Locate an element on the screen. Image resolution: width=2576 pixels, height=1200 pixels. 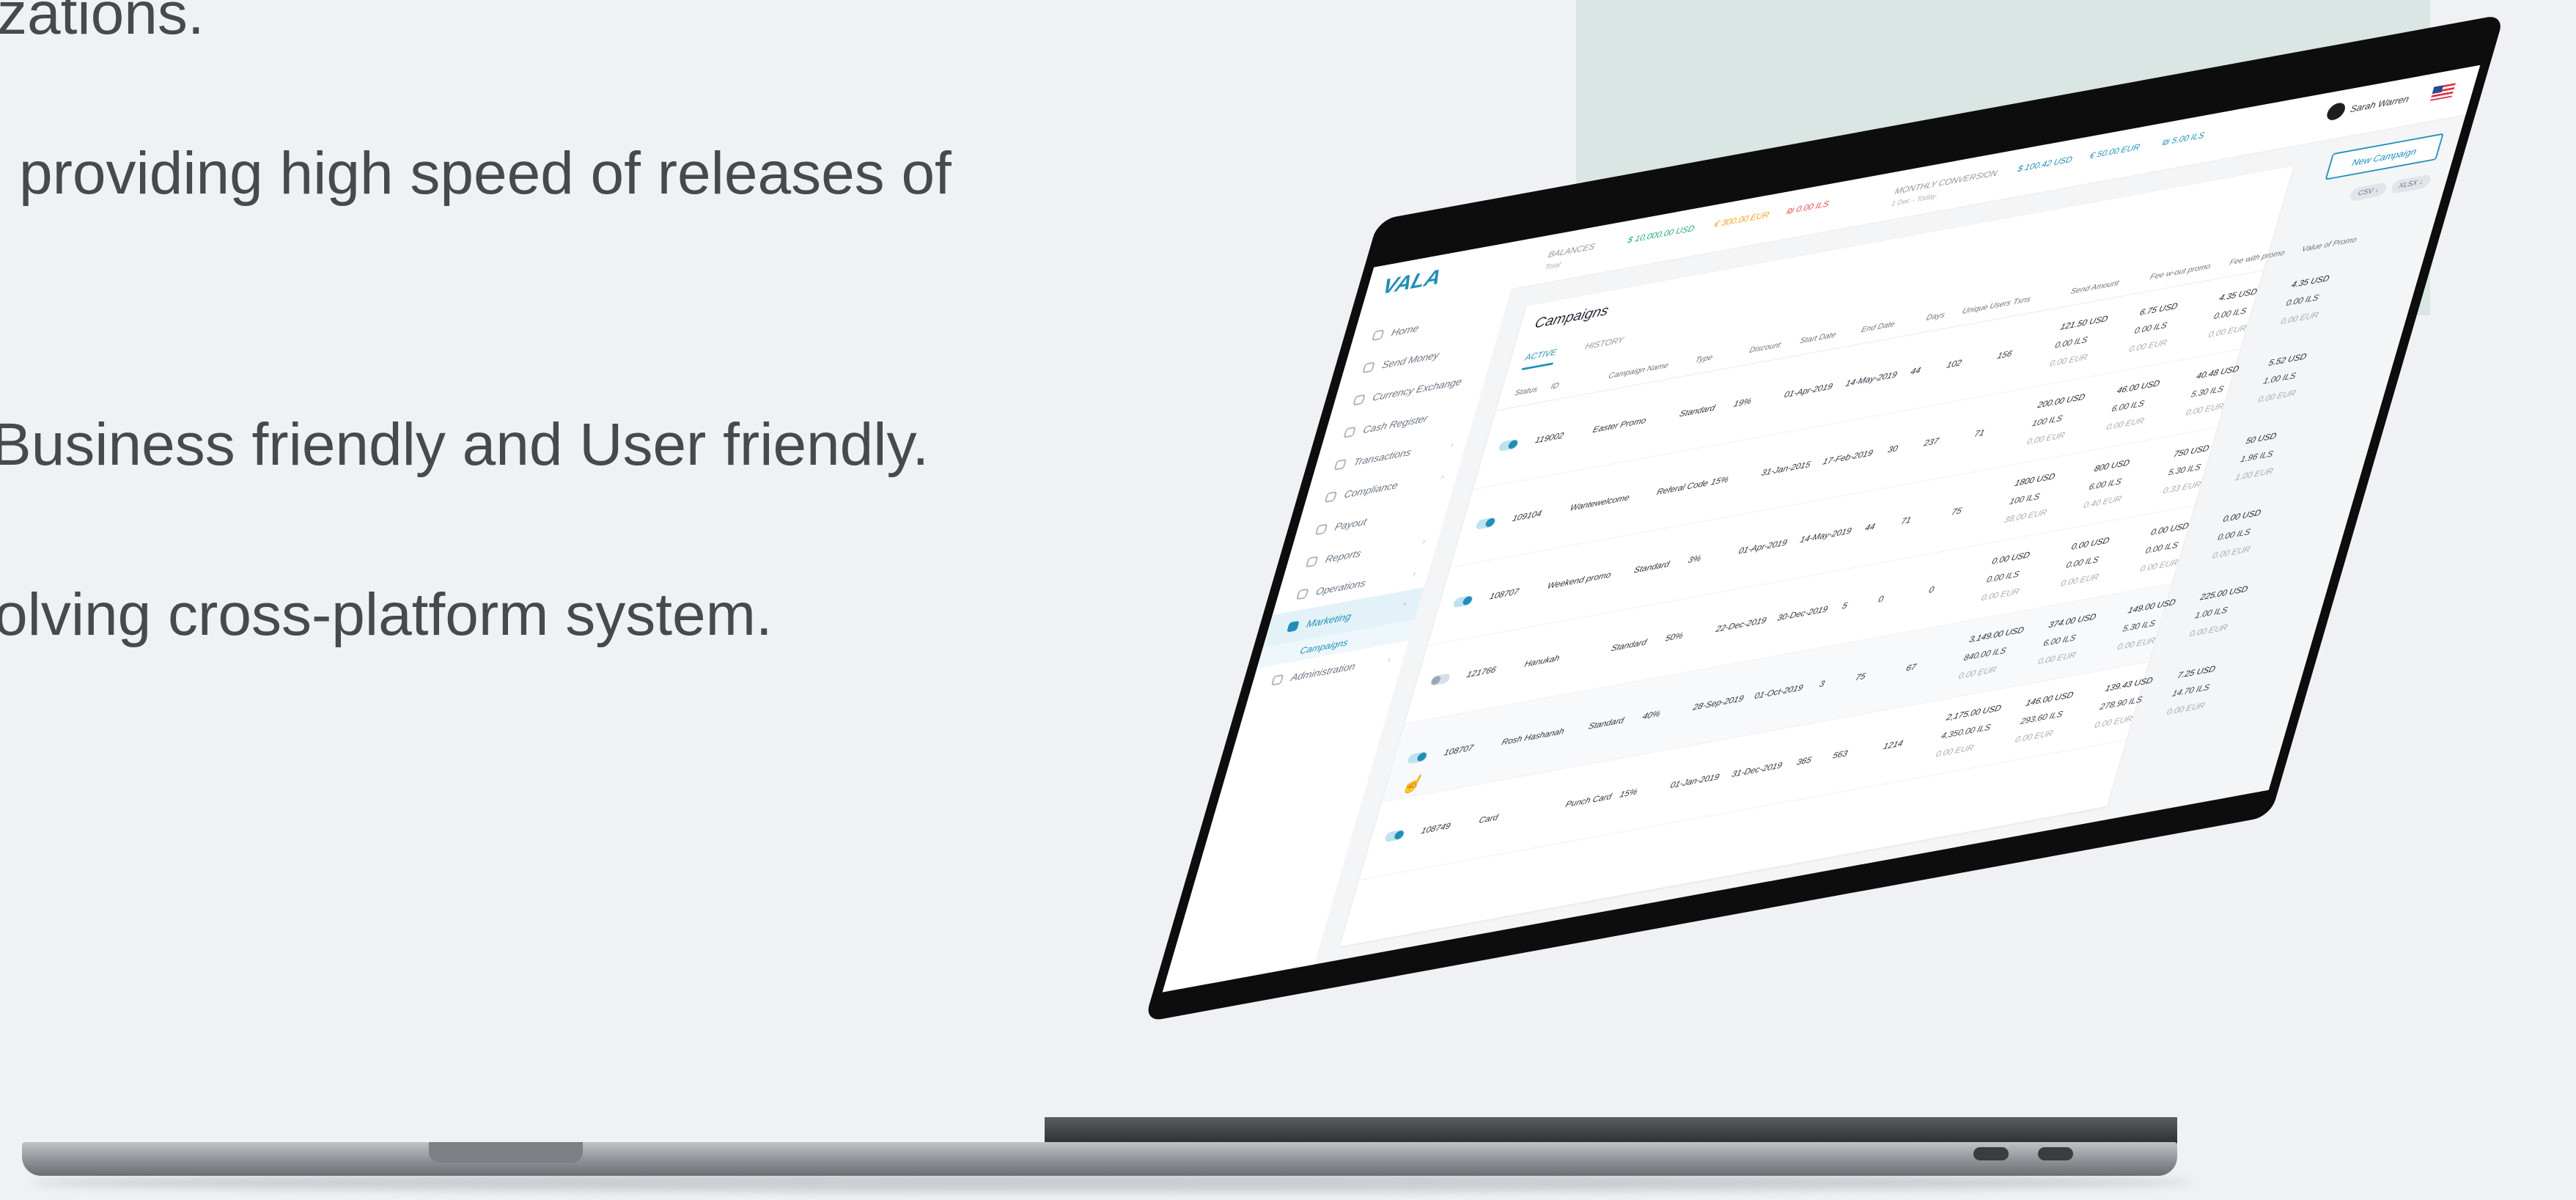
new-campaign-button: New Campaign is located at coordinates (2384, 156).